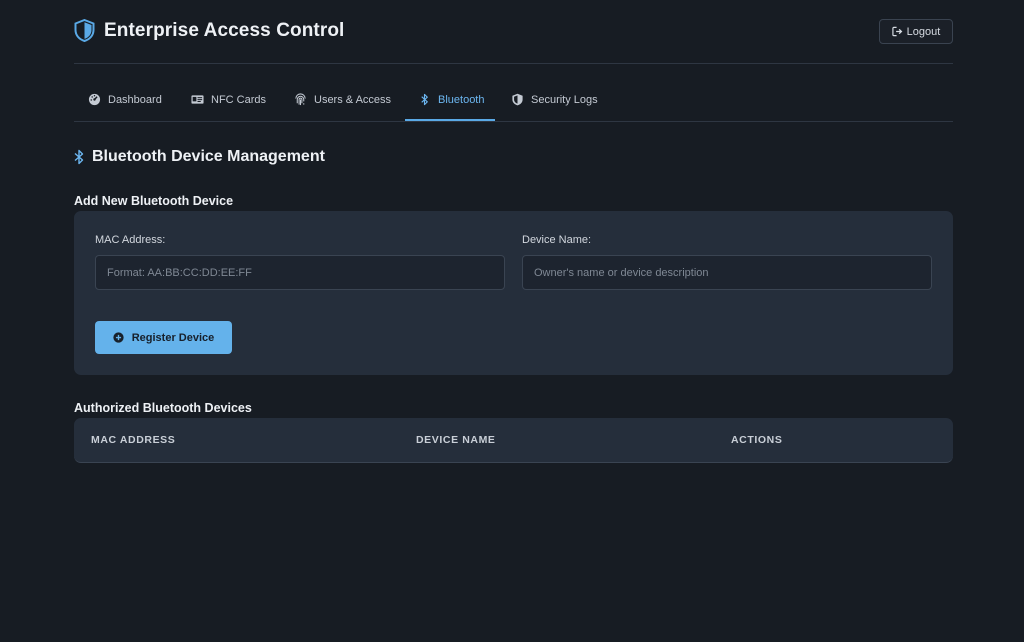  I want to click on logout-button: Logout, so click(916, 31).